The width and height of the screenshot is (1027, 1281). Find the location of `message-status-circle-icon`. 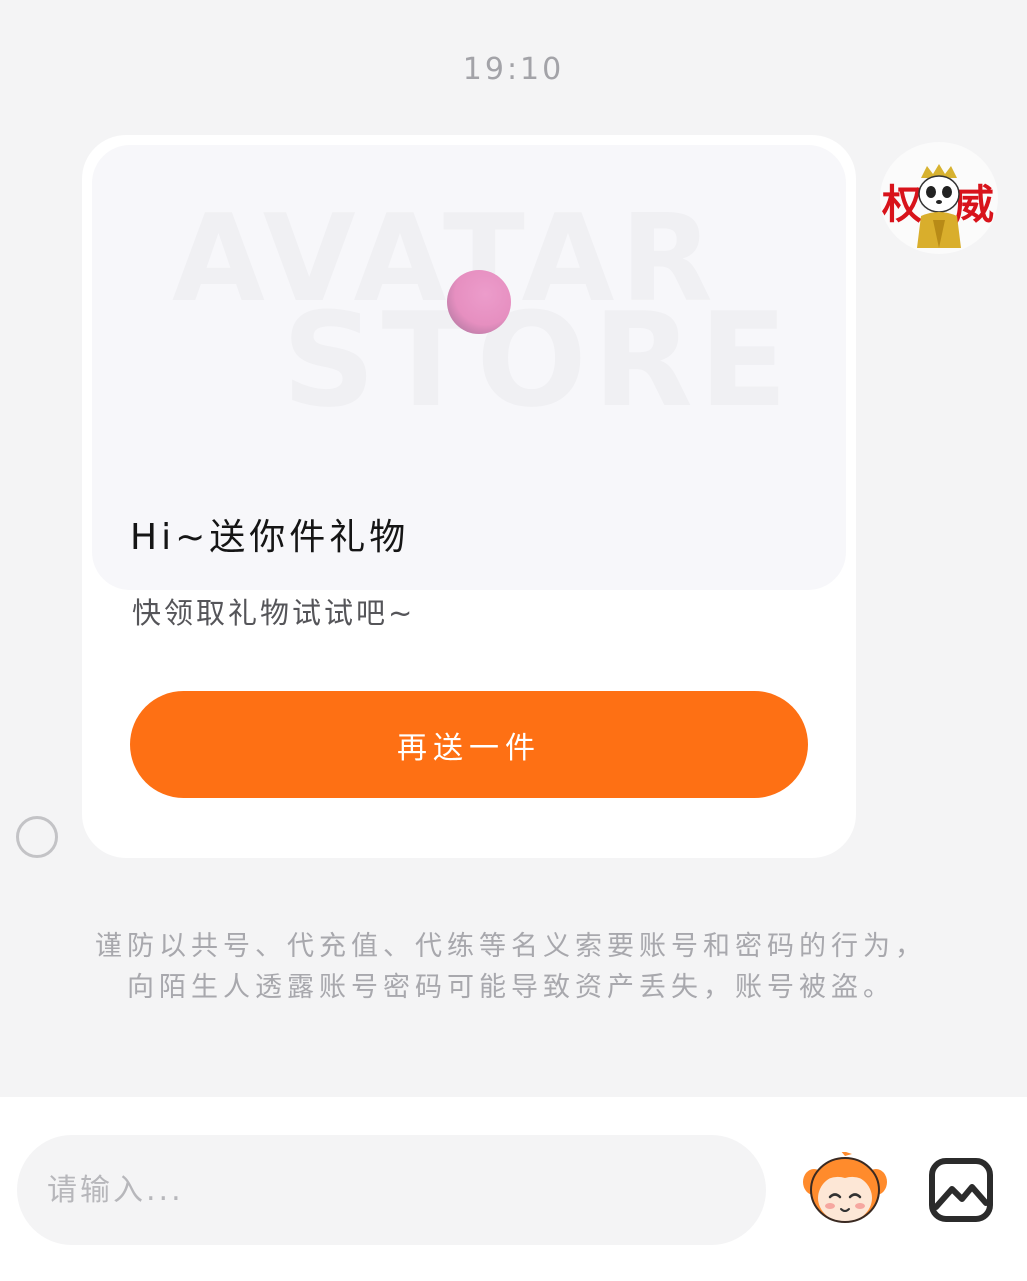

message-status-circle-icon is located at coordinates (37, 837).